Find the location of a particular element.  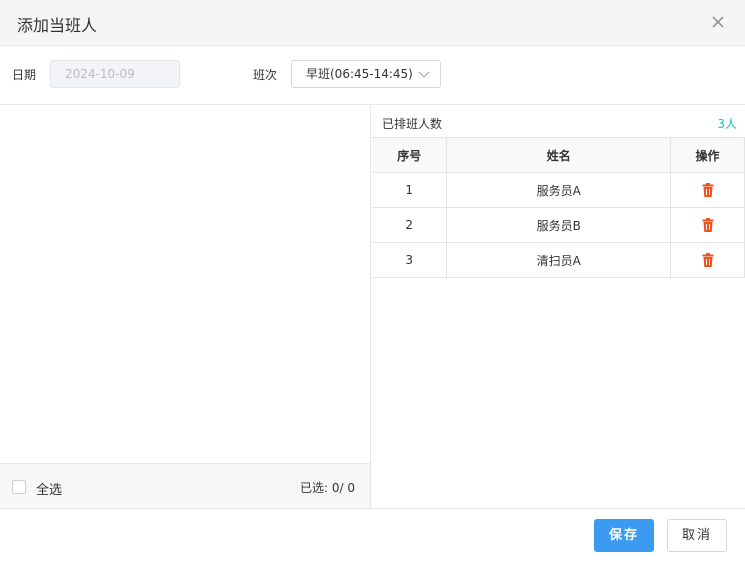

shift-select-value: 早班(06:45-14:45) is located at coordinates (359, 74).